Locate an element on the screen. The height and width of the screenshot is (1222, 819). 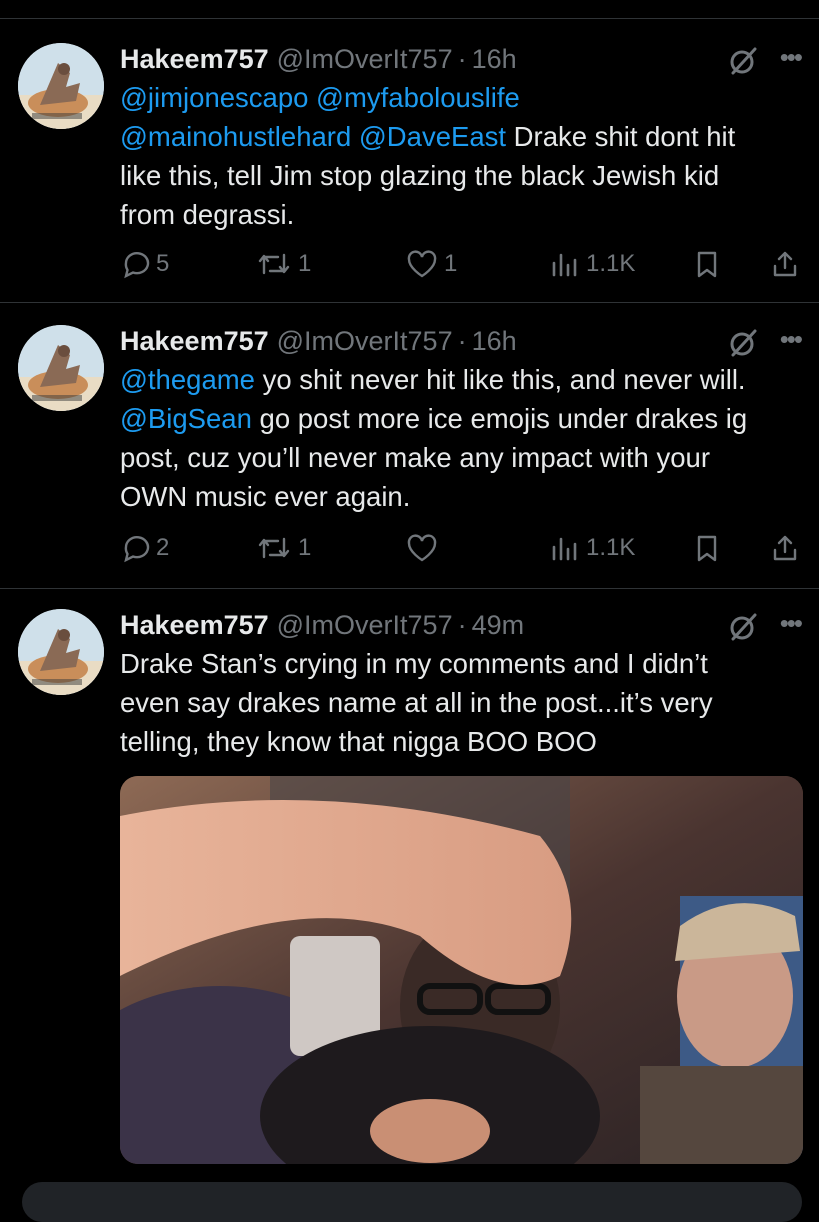
text-line: from degrassi. is located at coordinates (207, 214).